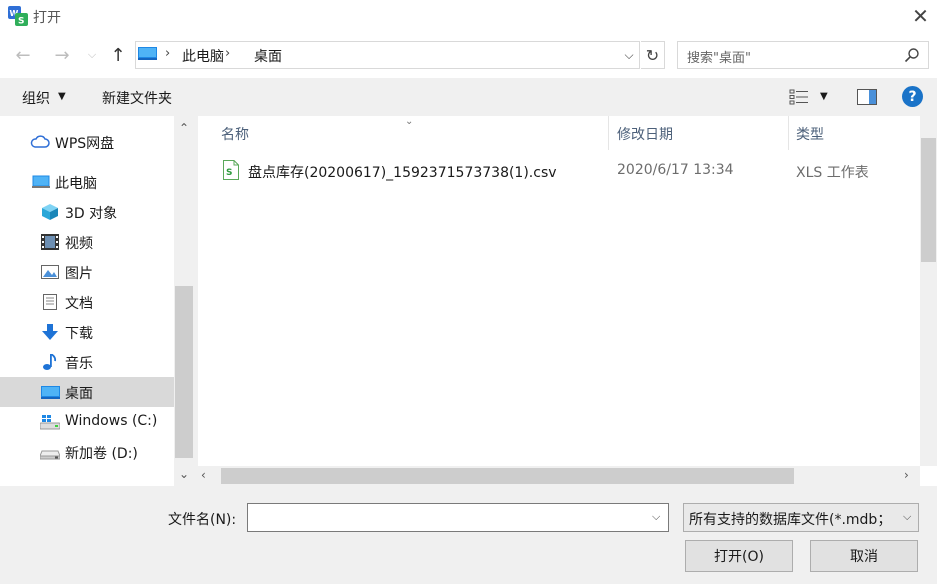  I want to click on sidebar-item-label: 音乐, so click(79, 364).